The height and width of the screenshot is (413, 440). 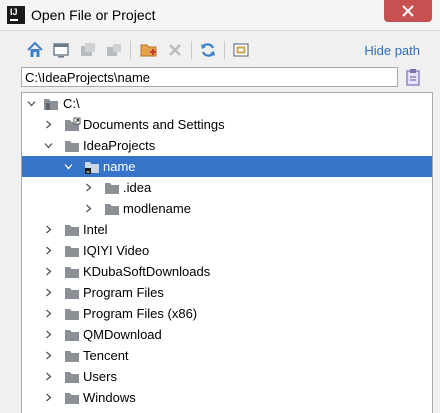 What do you see at coordinates (227, 187) in the screenshot?
I see `tree-row-idea: .idea` at bounding box center [227, 187].